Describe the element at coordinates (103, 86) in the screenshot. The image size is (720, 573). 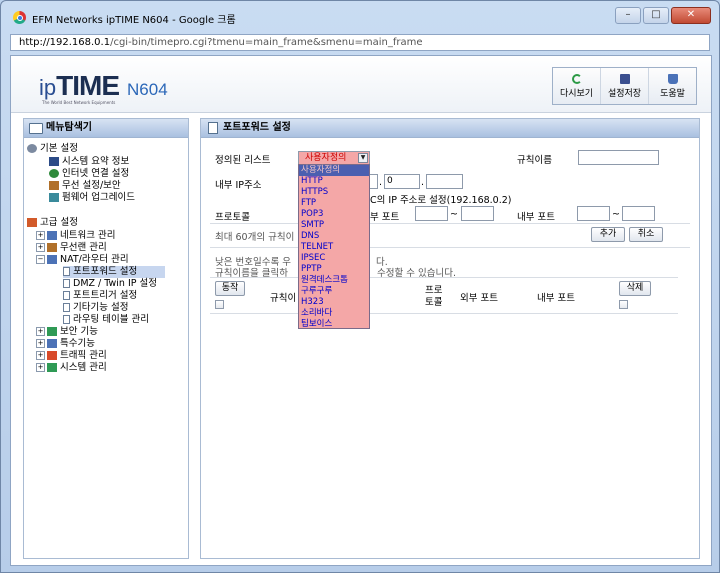
I see `iptime-logo: ipTIME N604` at that location.